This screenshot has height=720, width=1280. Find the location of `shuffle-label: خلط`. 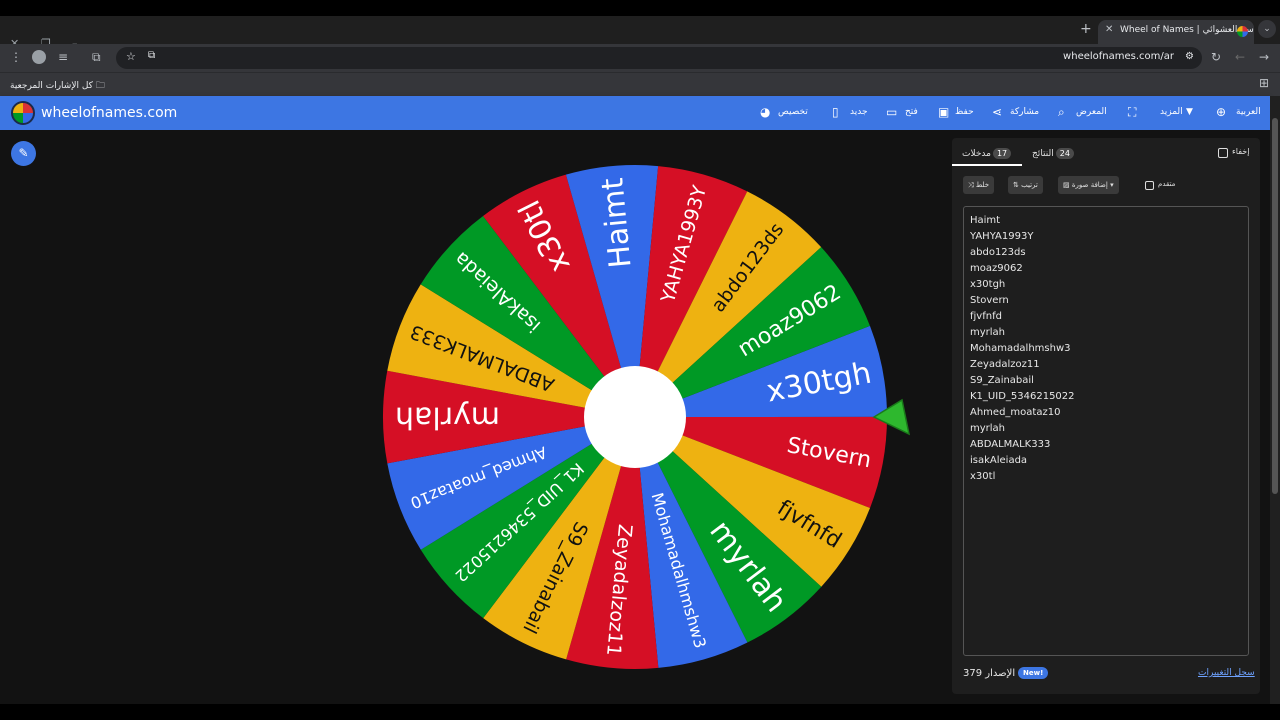

shuffle-label: خلط is located at coordinates (982, 185).